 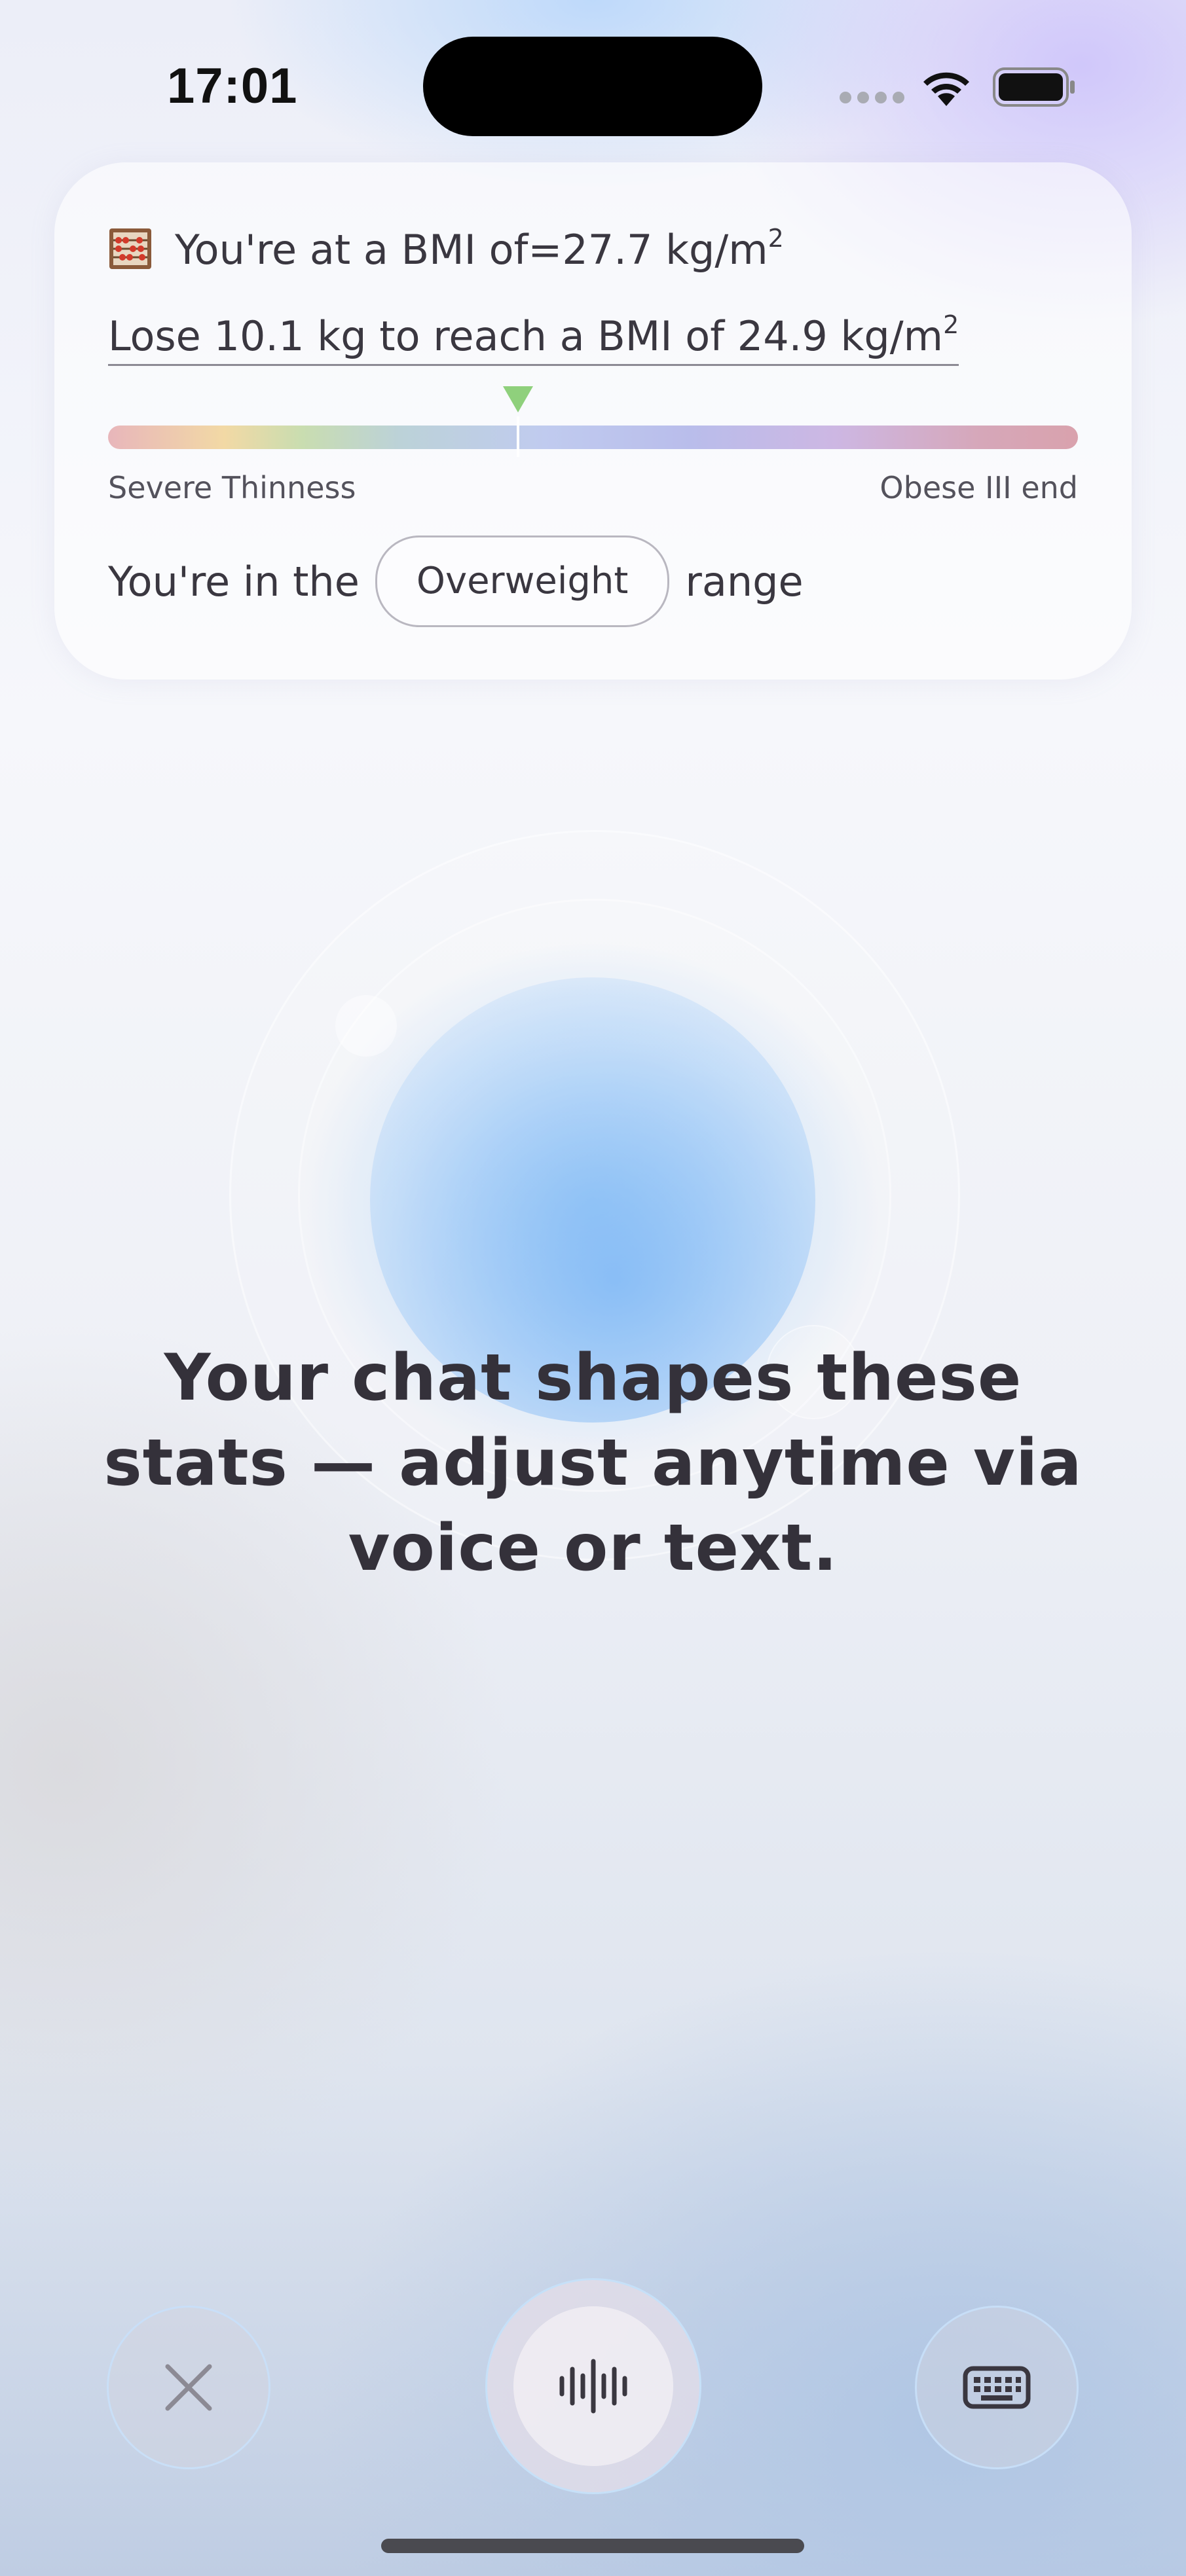 I want to click on signal-dots-icon, so click(x=875, y=99).